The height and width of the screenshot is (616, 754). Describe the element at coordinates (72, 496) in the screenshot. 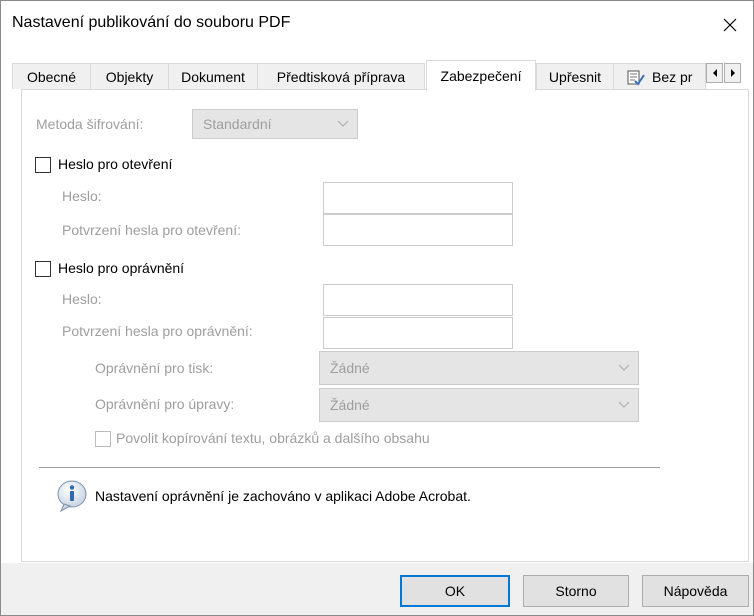

I see `info-icon` at that location.